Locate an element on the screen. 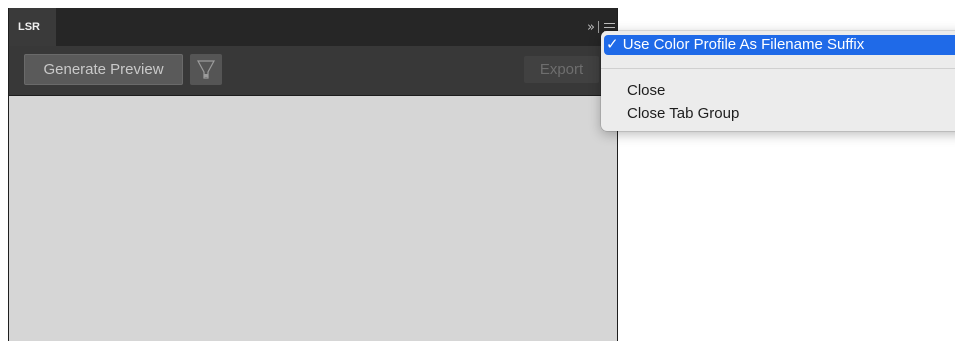 This screenshot has width=955, height=341. checkmark-icon: ✓ is located at coordinates (612, 44).